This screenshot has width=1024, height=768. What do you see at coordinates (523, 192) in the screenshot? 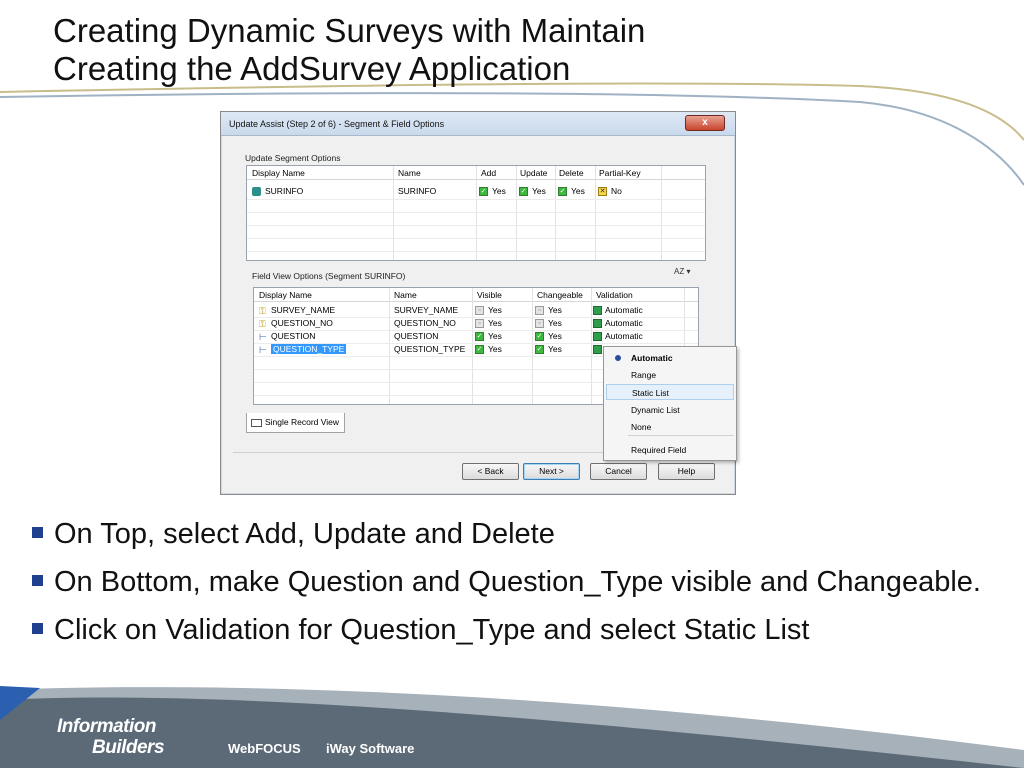
I see `update-checkbox: ✓` at bounding box center [523, 192].